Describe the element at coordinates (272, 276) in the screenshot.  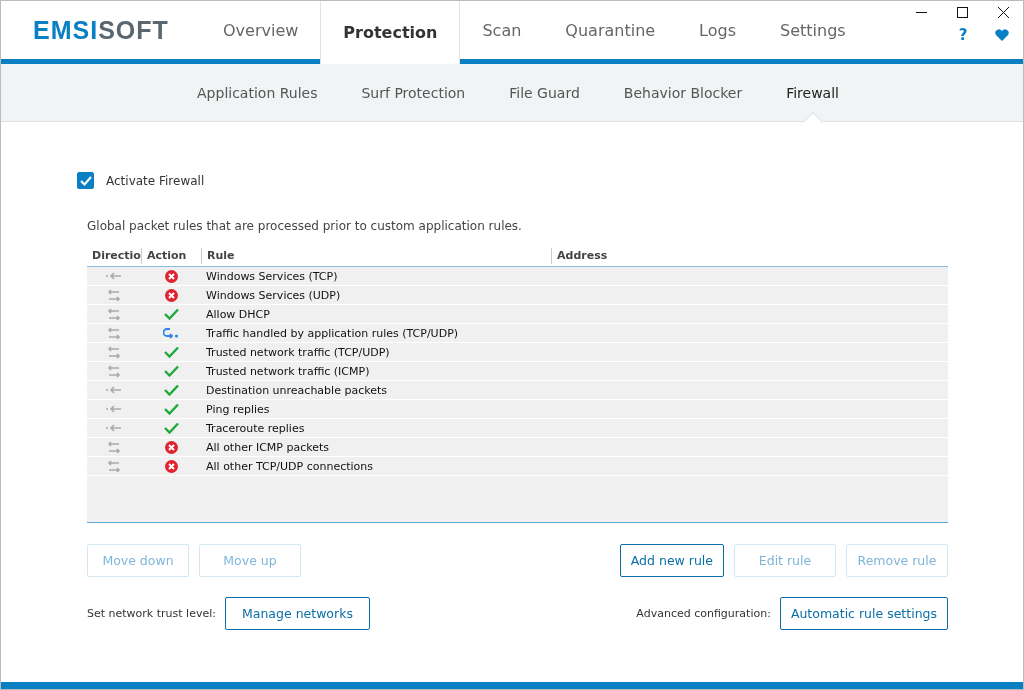
I see `rule-name: Windows Services (TCP)` at that location.